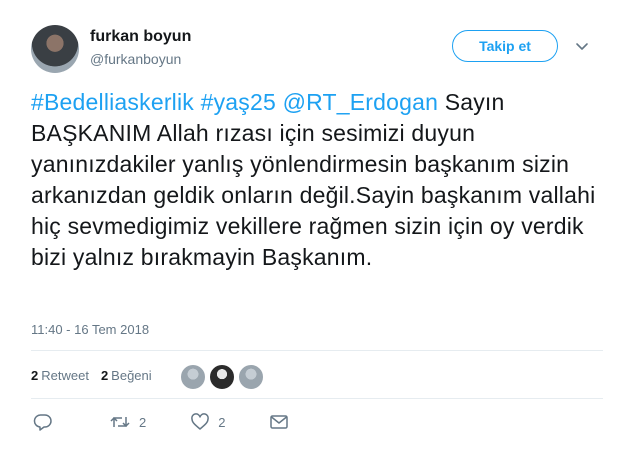 This screenshot has height=462, width=619. Describe the element at coordinates (55, 49) in the screenshot. I see `avatar` at that location.